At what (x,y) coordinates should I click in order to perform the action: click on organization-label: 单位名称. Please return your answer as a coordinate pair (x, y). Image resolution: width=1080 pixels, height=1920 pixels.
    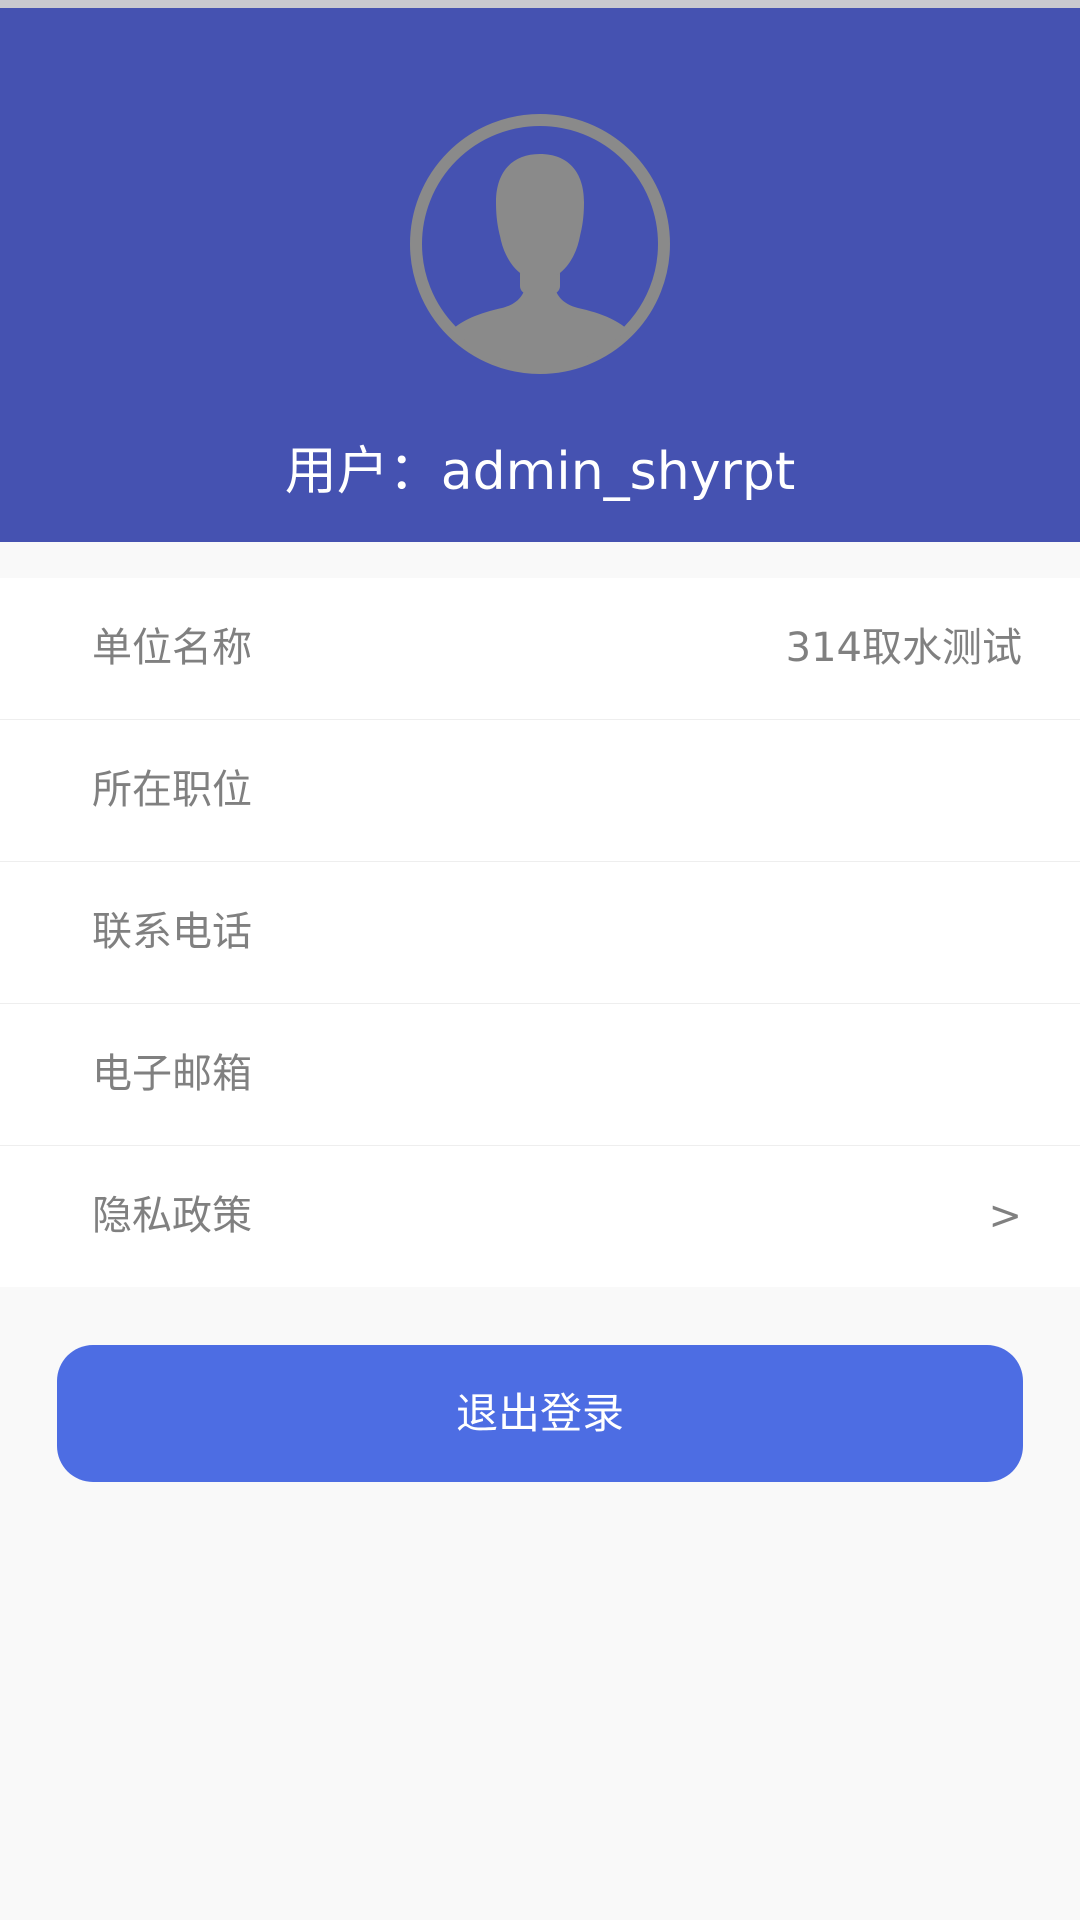
    Looking at the image, I should click on (172, 648).